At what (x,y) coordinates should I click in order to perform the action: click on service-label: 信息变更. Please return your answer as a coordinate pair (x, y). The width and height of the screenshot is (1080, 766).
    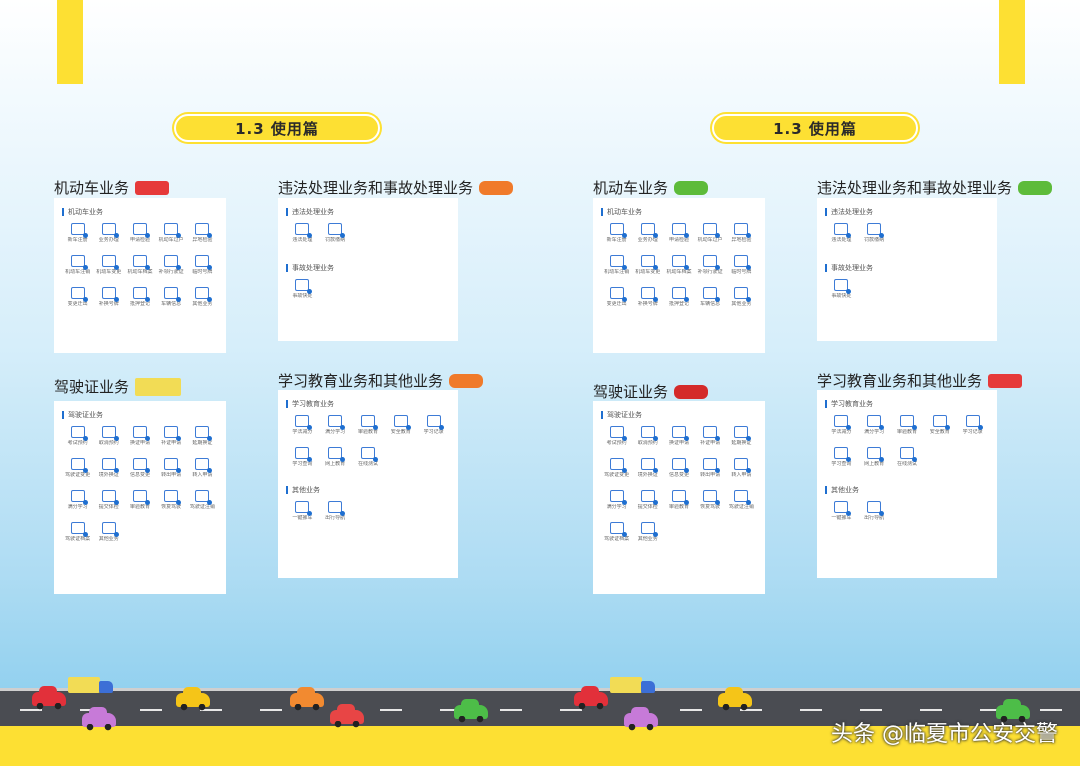
    Looking at the image, I should click on (139, 475).